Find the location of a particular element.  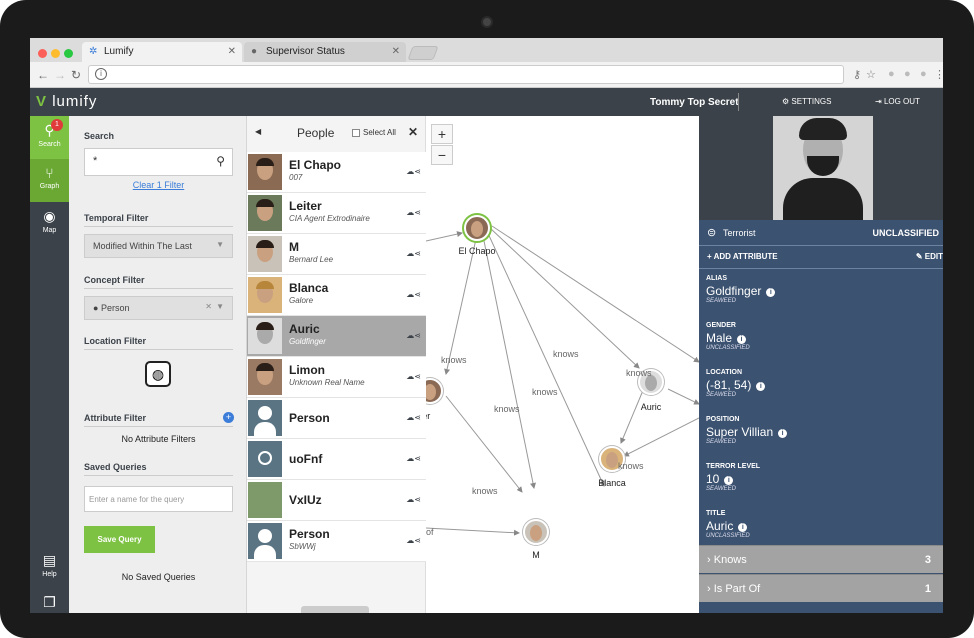

add-attribute-button: + ADD ATTRIBUTE is located at coordinates (742, 256).